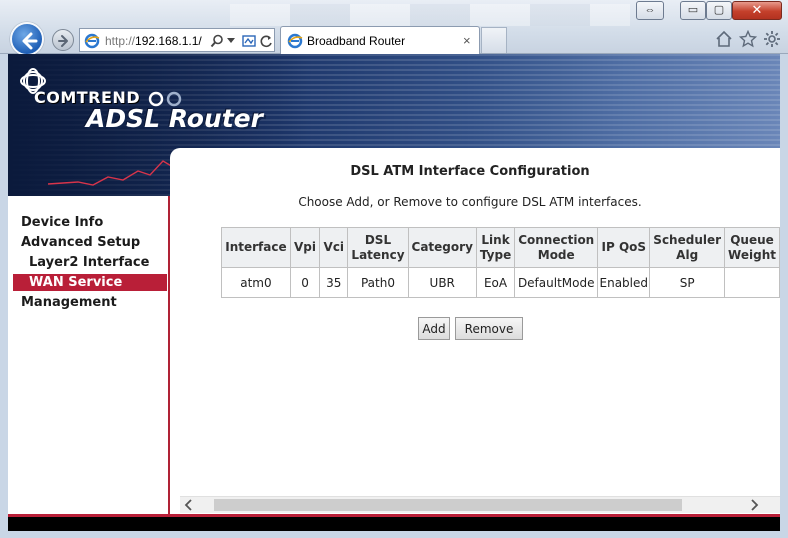 Image resolution: width=788 pixels, height=538 pixels. Describe the element at coordinates (687, 239) in the screenshot. I see `column-header-line: Scheduler` at that location.